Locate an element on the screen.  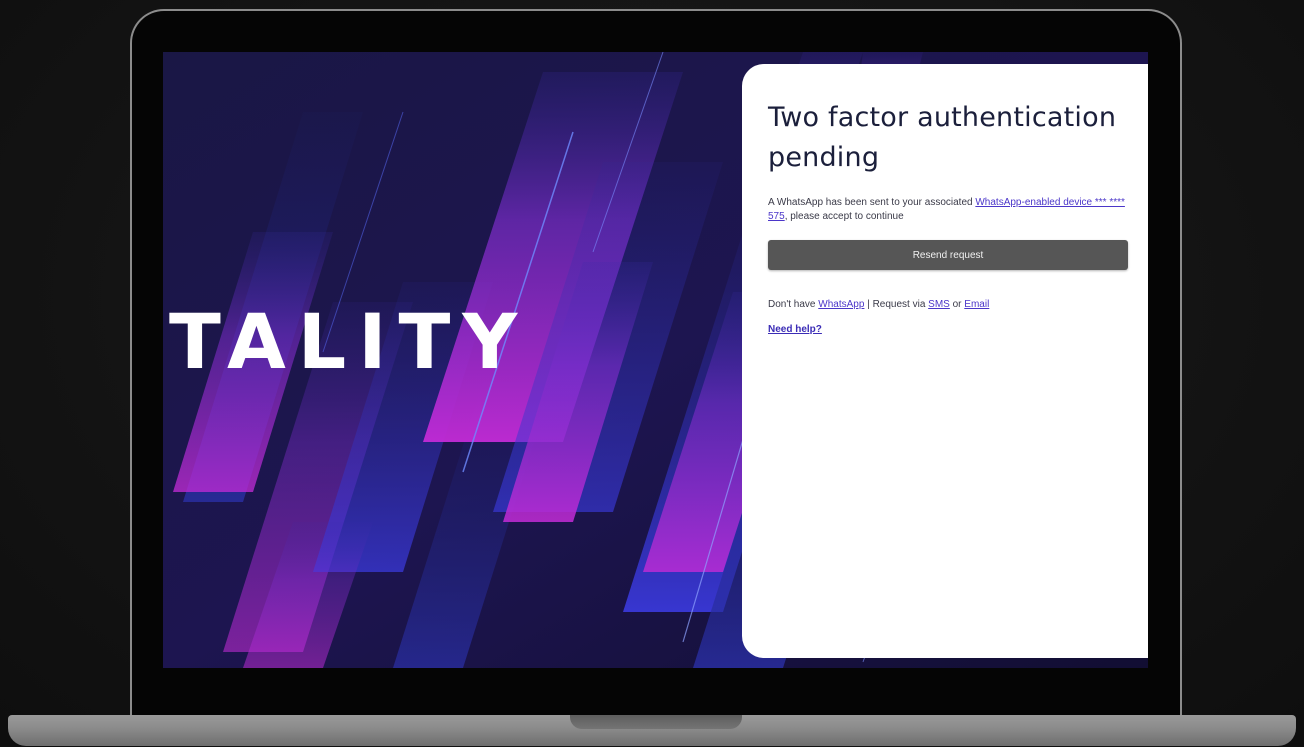
brand-logo-text: TALITY is located at coordinates (349, 341).